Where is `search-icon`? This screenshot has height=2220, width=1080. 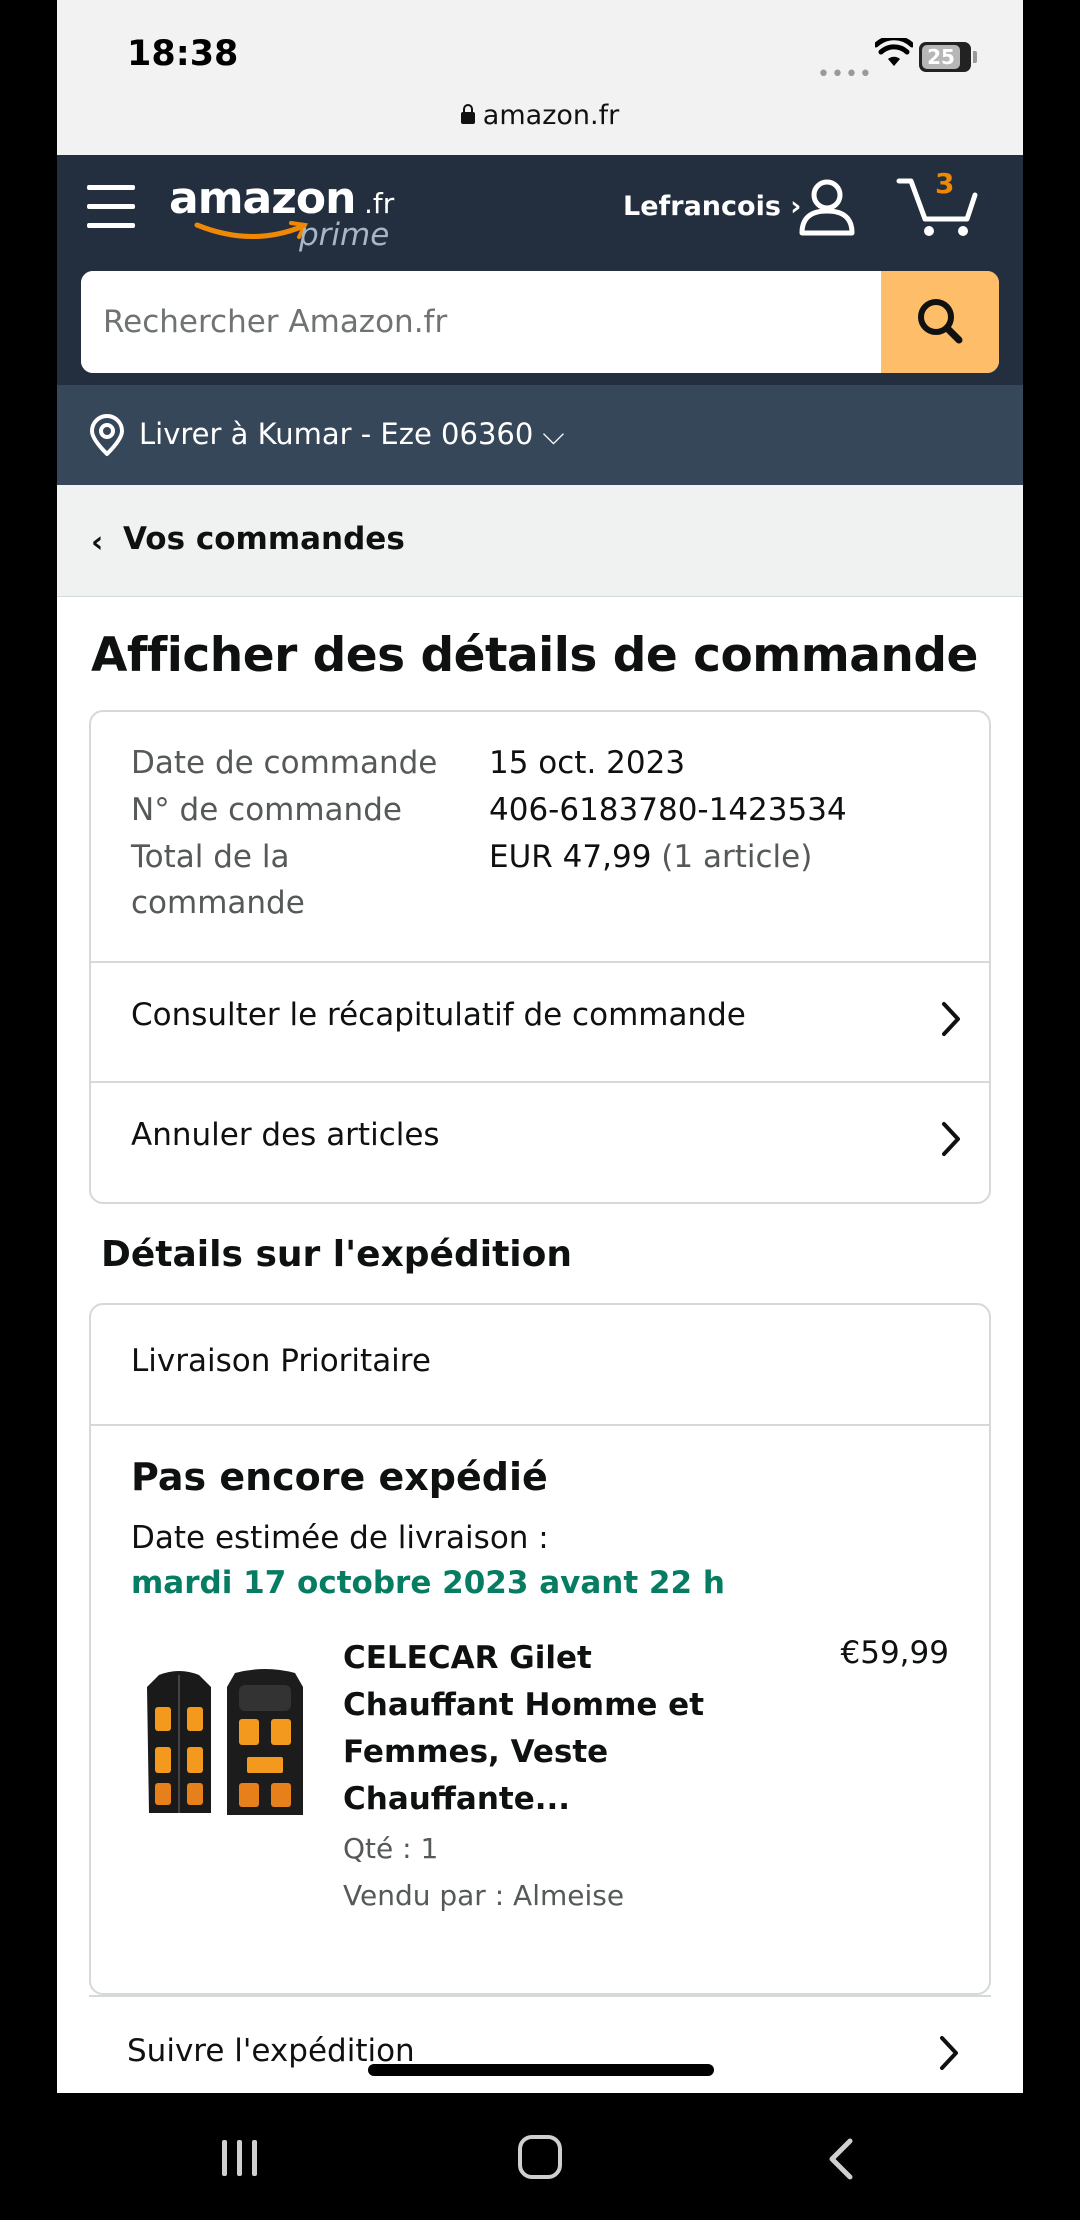 search-icon is located at coordinates (940, 321).